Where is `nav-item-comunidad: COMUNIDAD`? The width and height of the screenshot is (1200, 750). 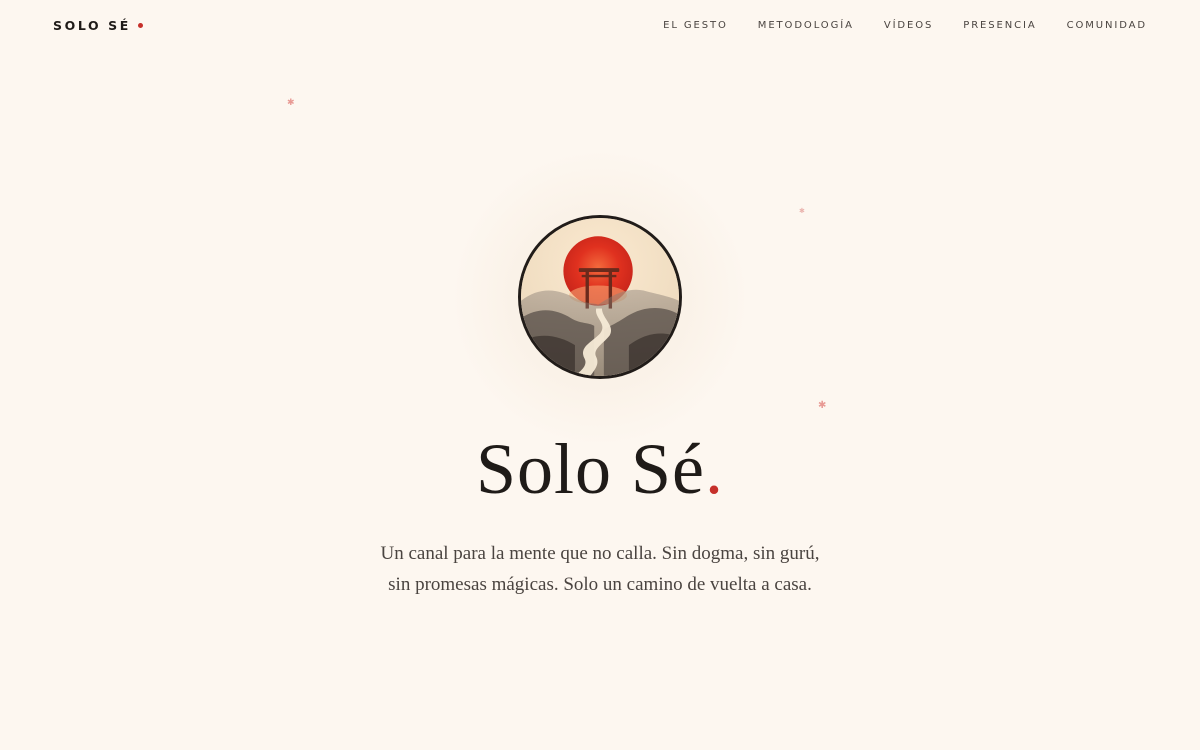
nav-item-comunidad: COMUNIDAD is located at coordinates (1107, 25).